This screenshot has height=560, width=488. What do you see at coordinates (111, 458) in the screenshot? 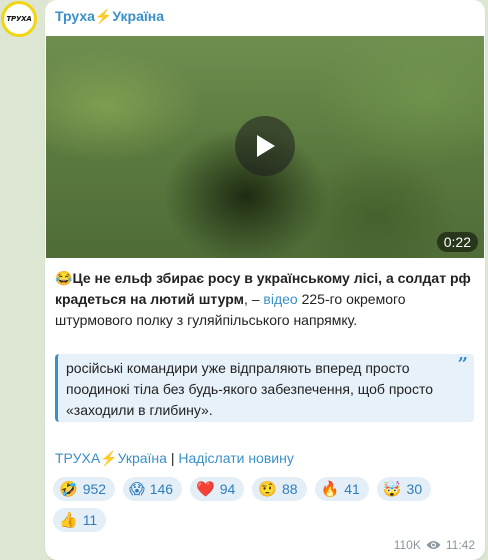
I see `channel-link: ТРУХА⚡Україна` at bounding box center [111, 458].